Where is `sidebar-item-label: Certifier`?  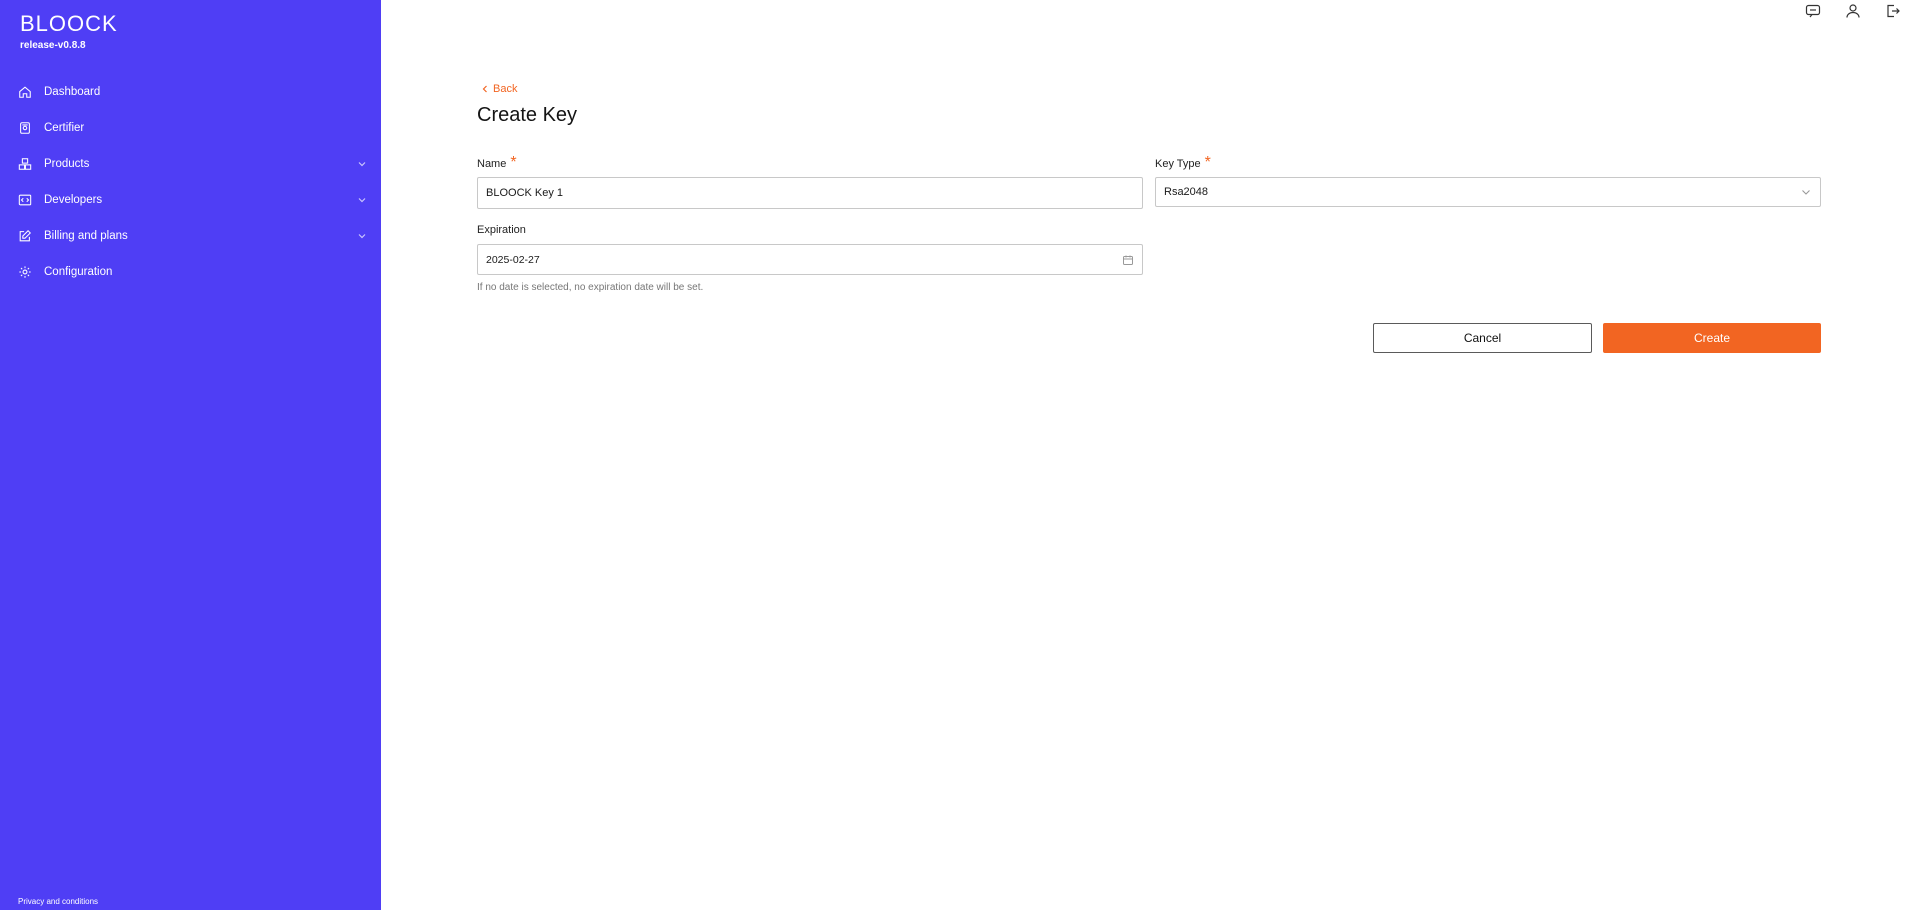 sidebar-item-label: Certifier is located at coordinates (64, 128).